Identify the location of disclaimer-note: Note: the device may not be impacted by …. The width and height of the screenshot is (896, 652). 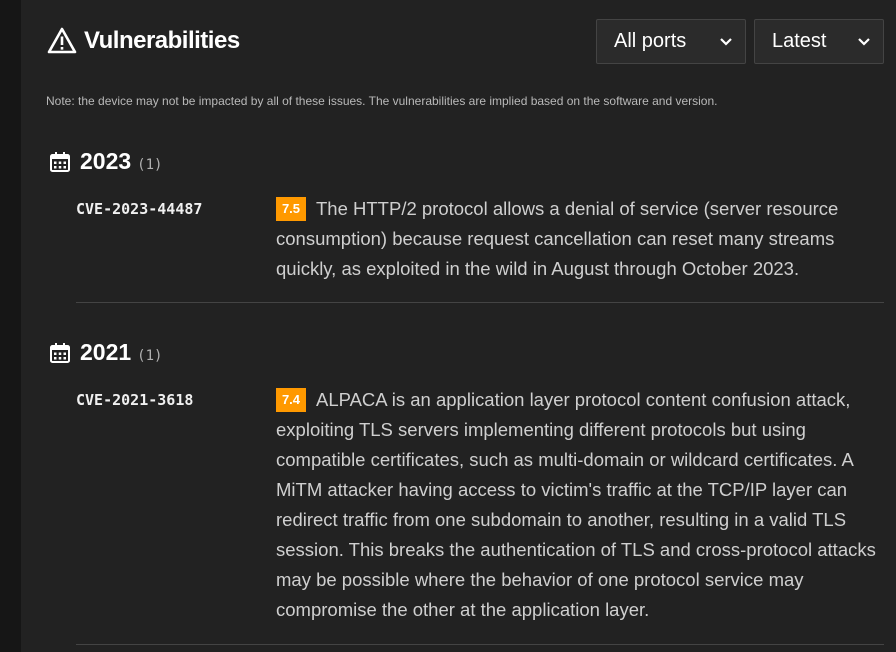
(382, 101).